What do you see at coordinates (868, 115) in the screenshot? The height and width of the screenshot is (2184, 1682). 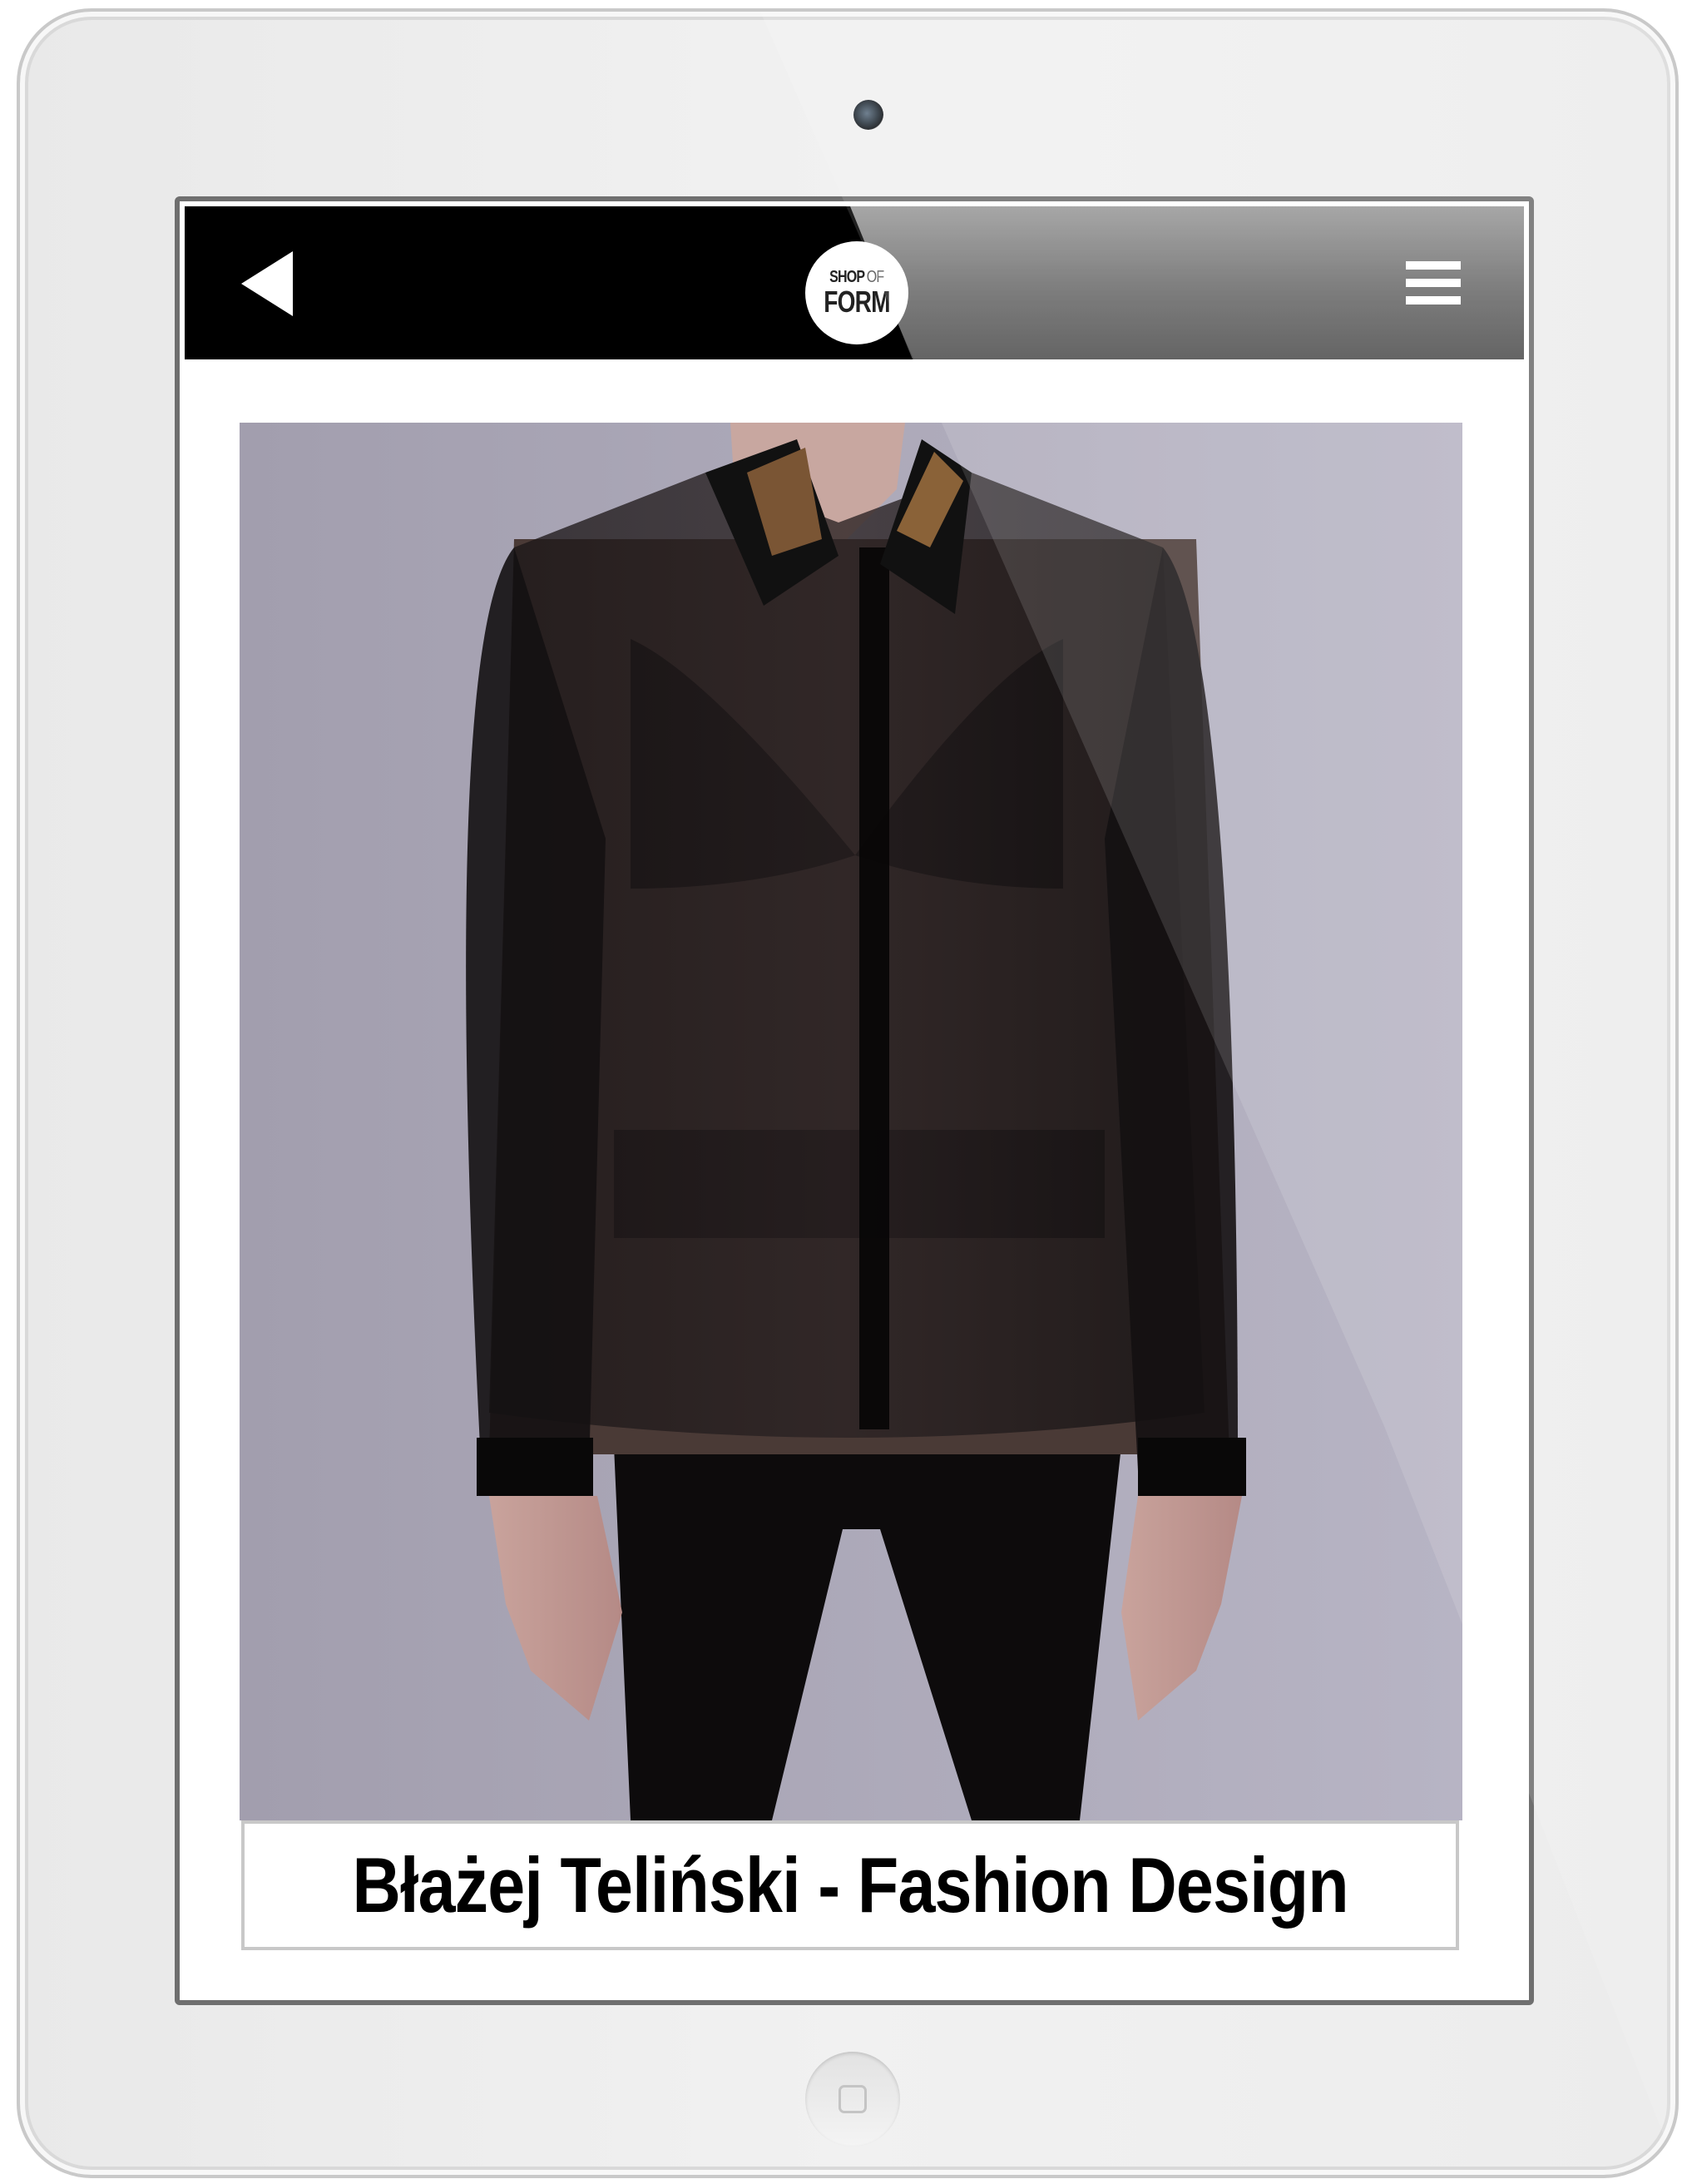 I see `camera-icon` at bounding box center [868, 115].